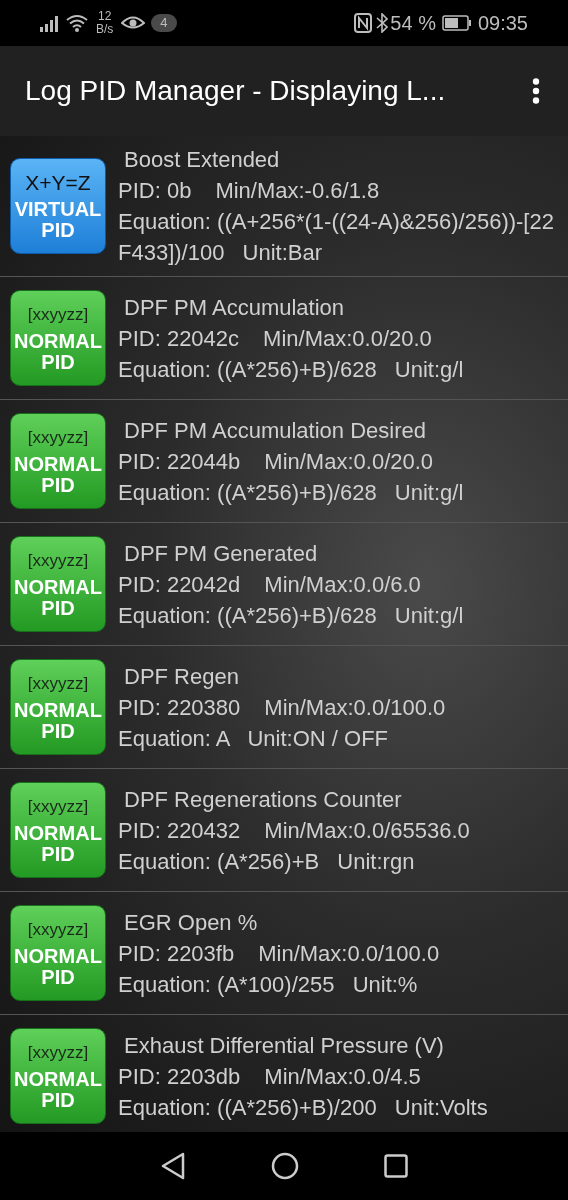 This screenshot has width=568, height=1200. Describe the element at coordinates (336, 237) in the screenshot. I see `equation-text: Equation: ((A+256*(1-((24-A)&256)/256))-[22F433])/100 Unit:Bar` at that location.